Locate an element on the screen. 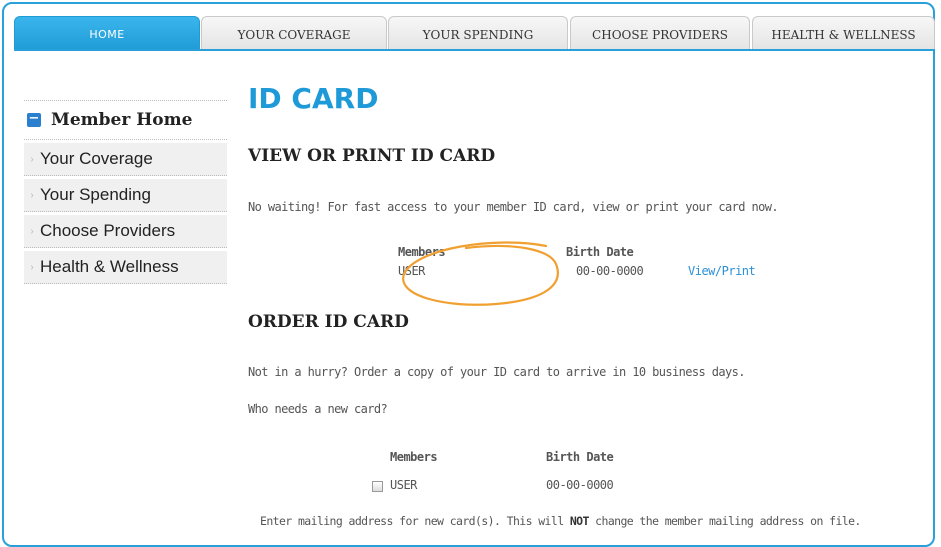  sidebar-item-choose-providers: › Choose Providers is located at coordinates (125, 231).